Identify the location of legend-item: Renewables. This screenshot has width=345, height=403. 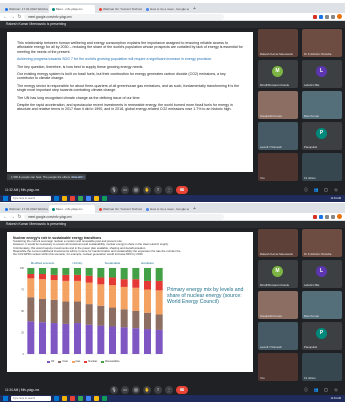
(110, 361).